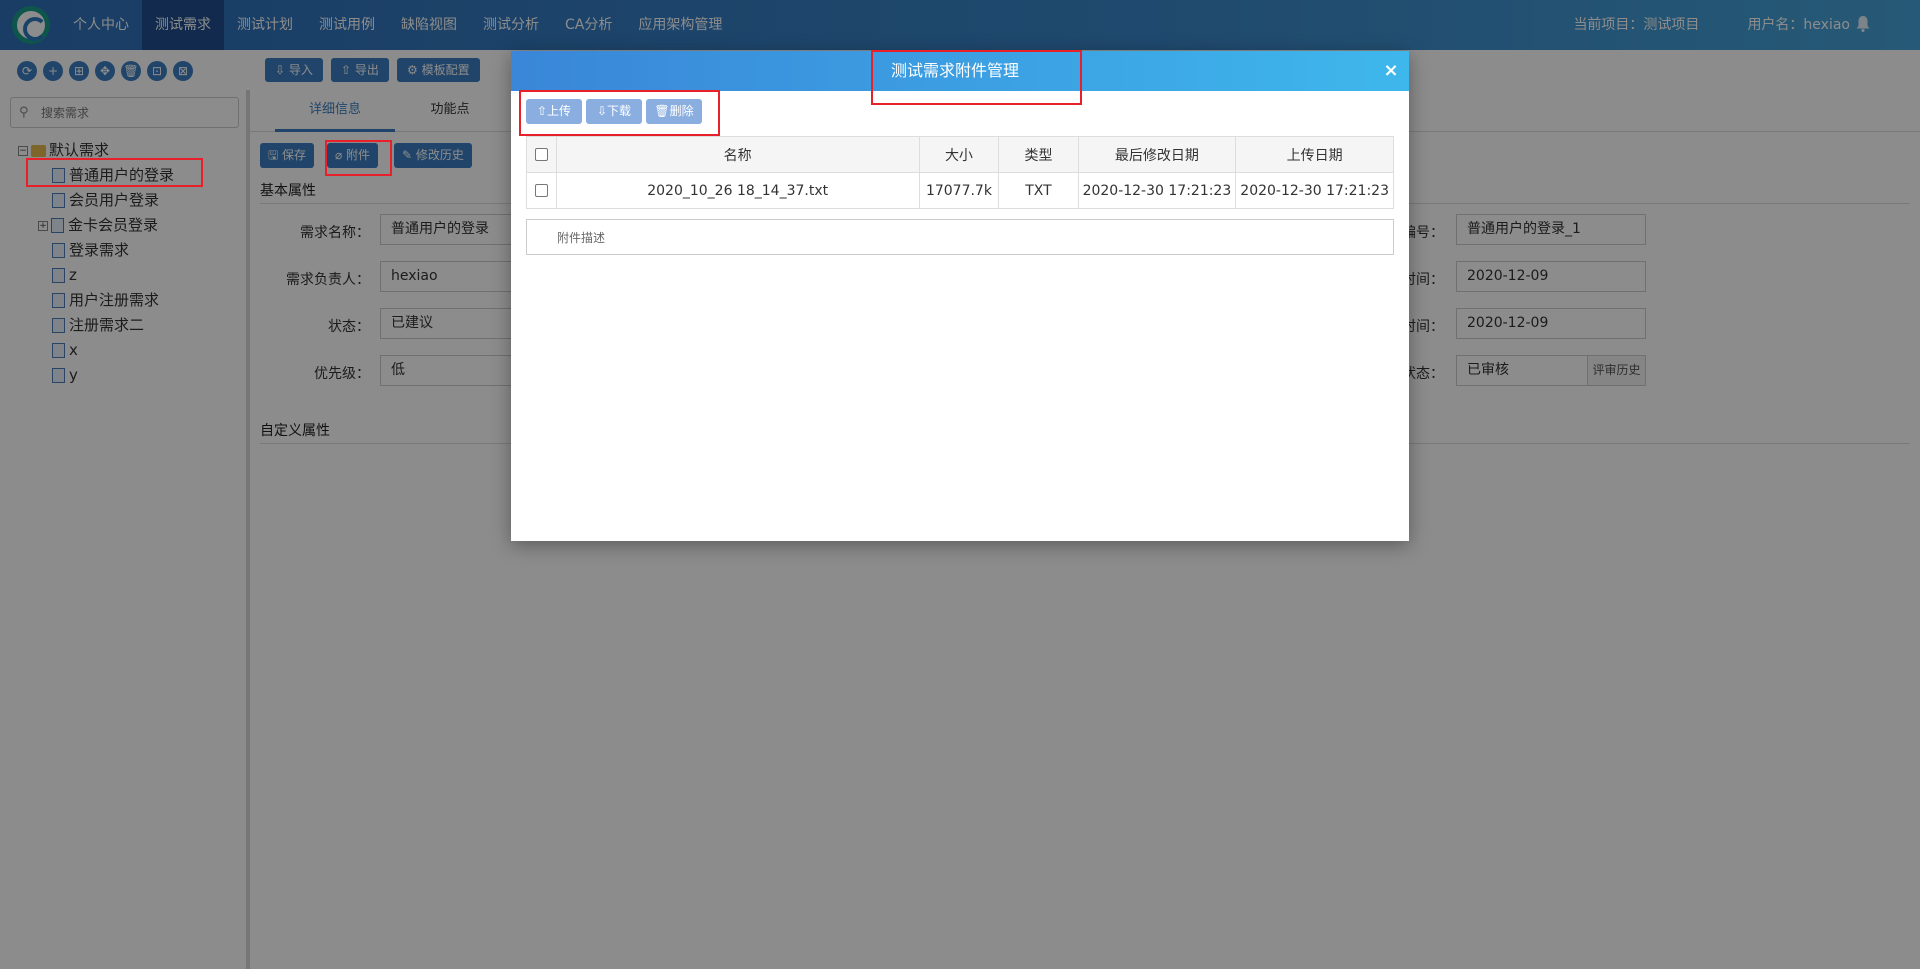  I want to click on col-uploaded: 上传日期, so click(1314, 154).